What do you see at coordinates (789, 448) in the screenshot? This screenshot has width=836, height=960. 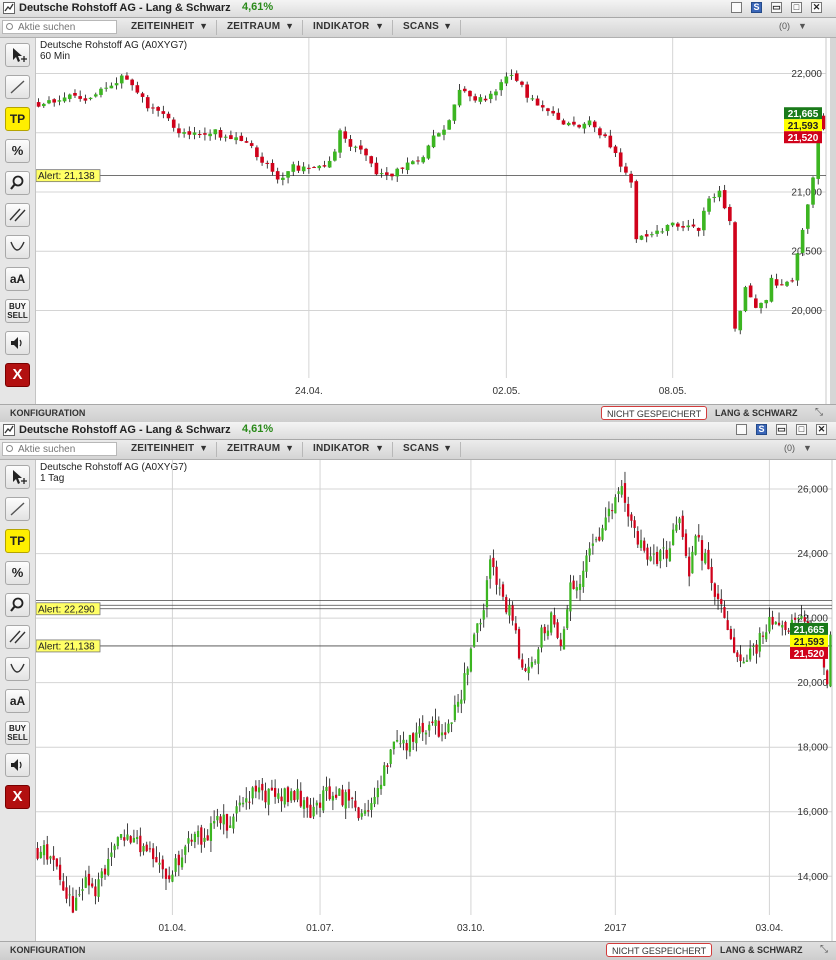 I see `alert-count: (0)` at bounding box center [789, 448].